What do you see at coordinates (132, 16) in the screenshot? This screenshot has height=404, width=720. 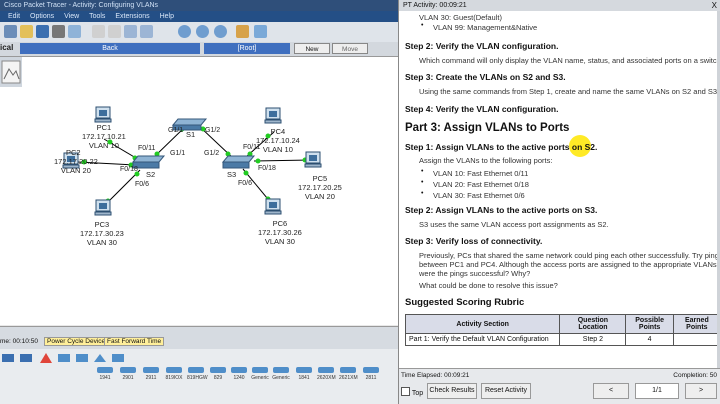 I see `menu-extensions: Extensions` at bounding box center [132, 16].